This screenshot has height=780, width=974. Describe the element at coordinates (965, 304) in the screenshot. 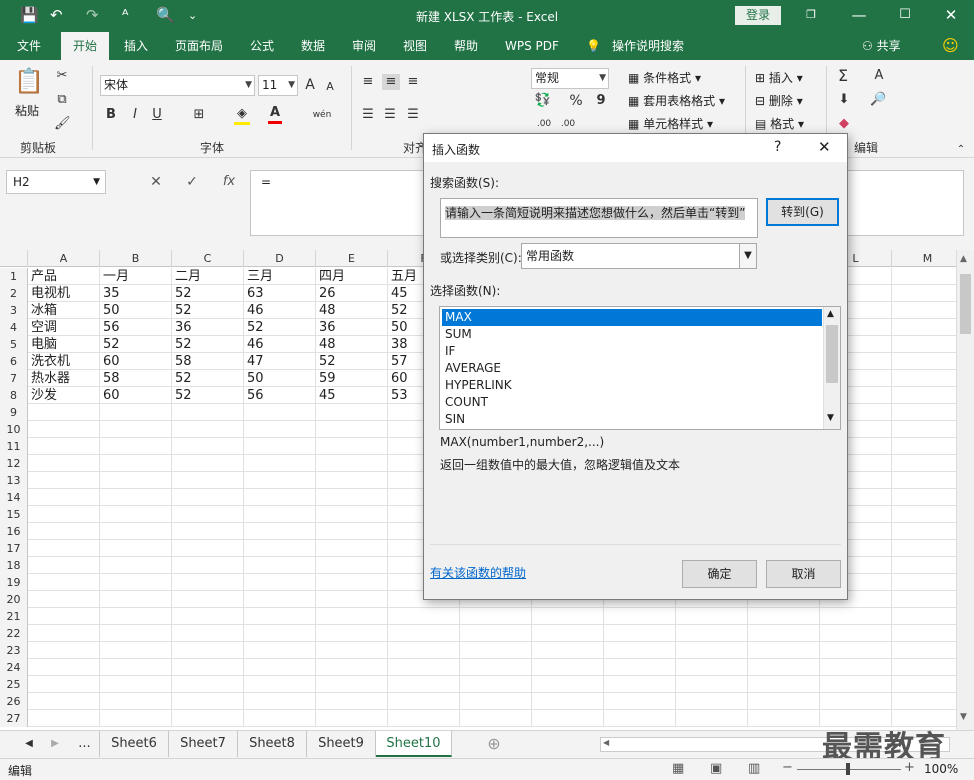

I see `scroll-thumb` at that location.